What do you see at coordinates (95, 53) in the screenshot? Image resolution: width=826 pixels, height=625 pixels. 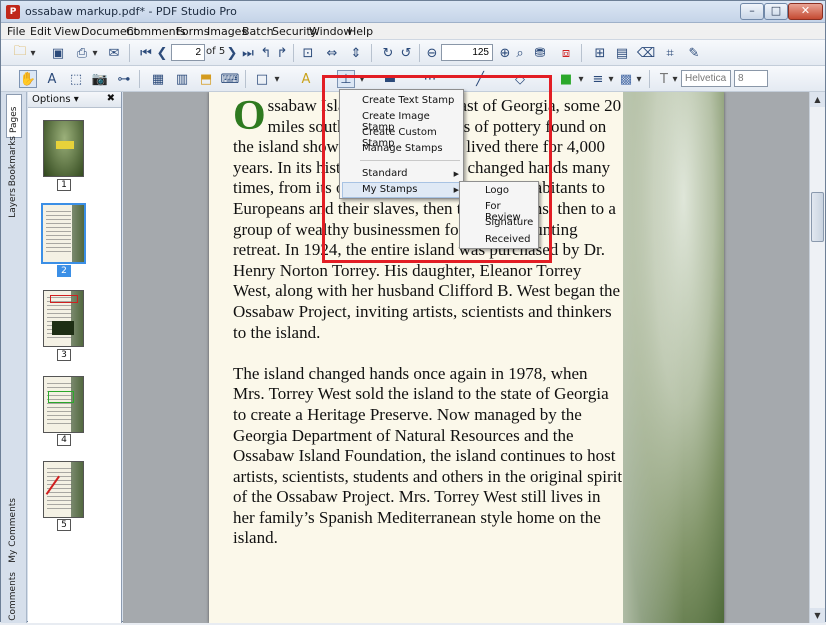 I see `print-dropdown-icon: ▾` at bounding box center [95, 53].